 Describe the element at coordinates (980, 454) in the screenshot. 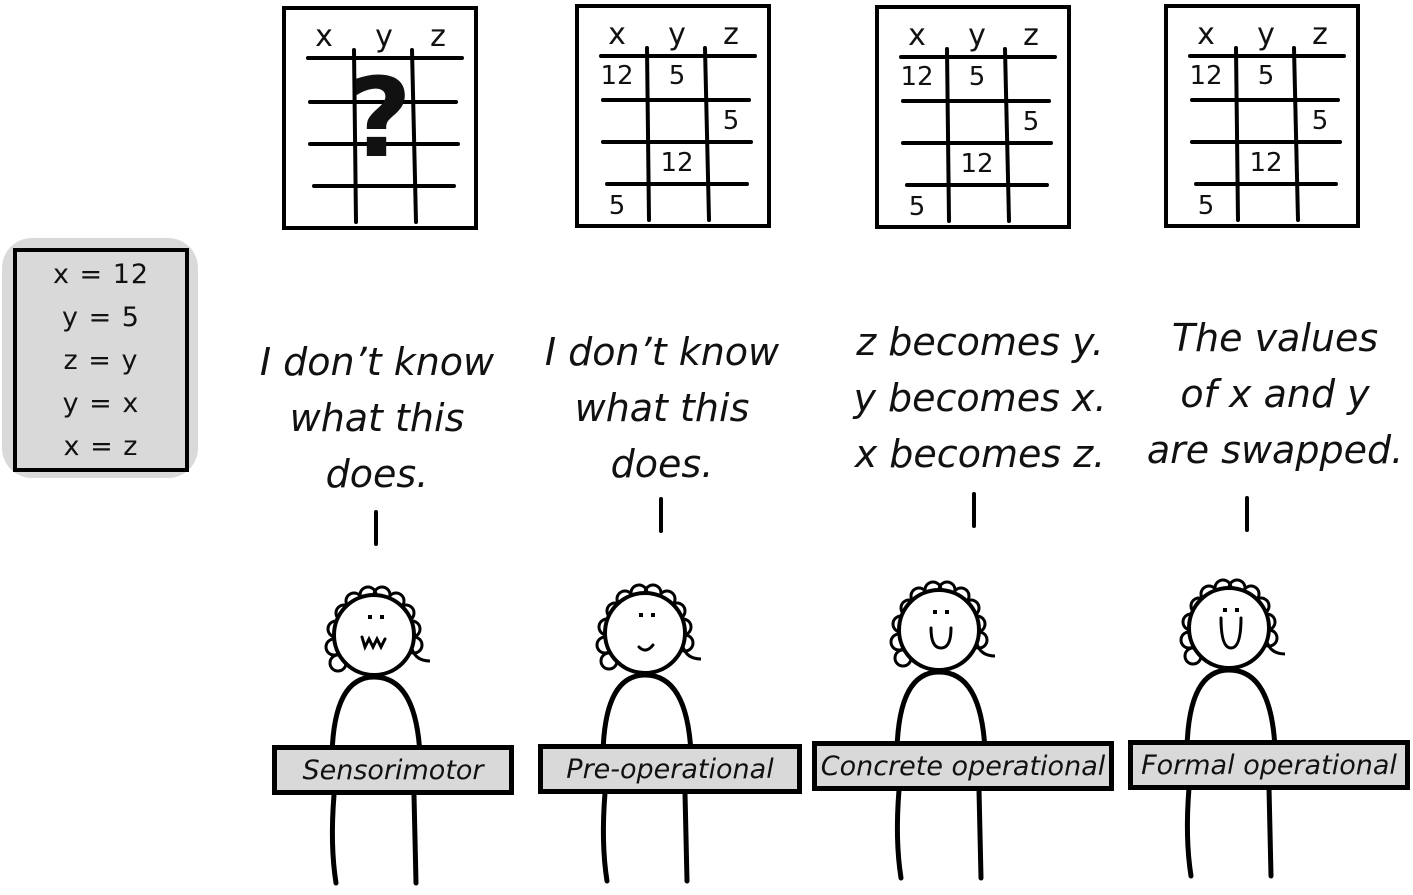

I see `speech-line: x becomes z.` at that location.